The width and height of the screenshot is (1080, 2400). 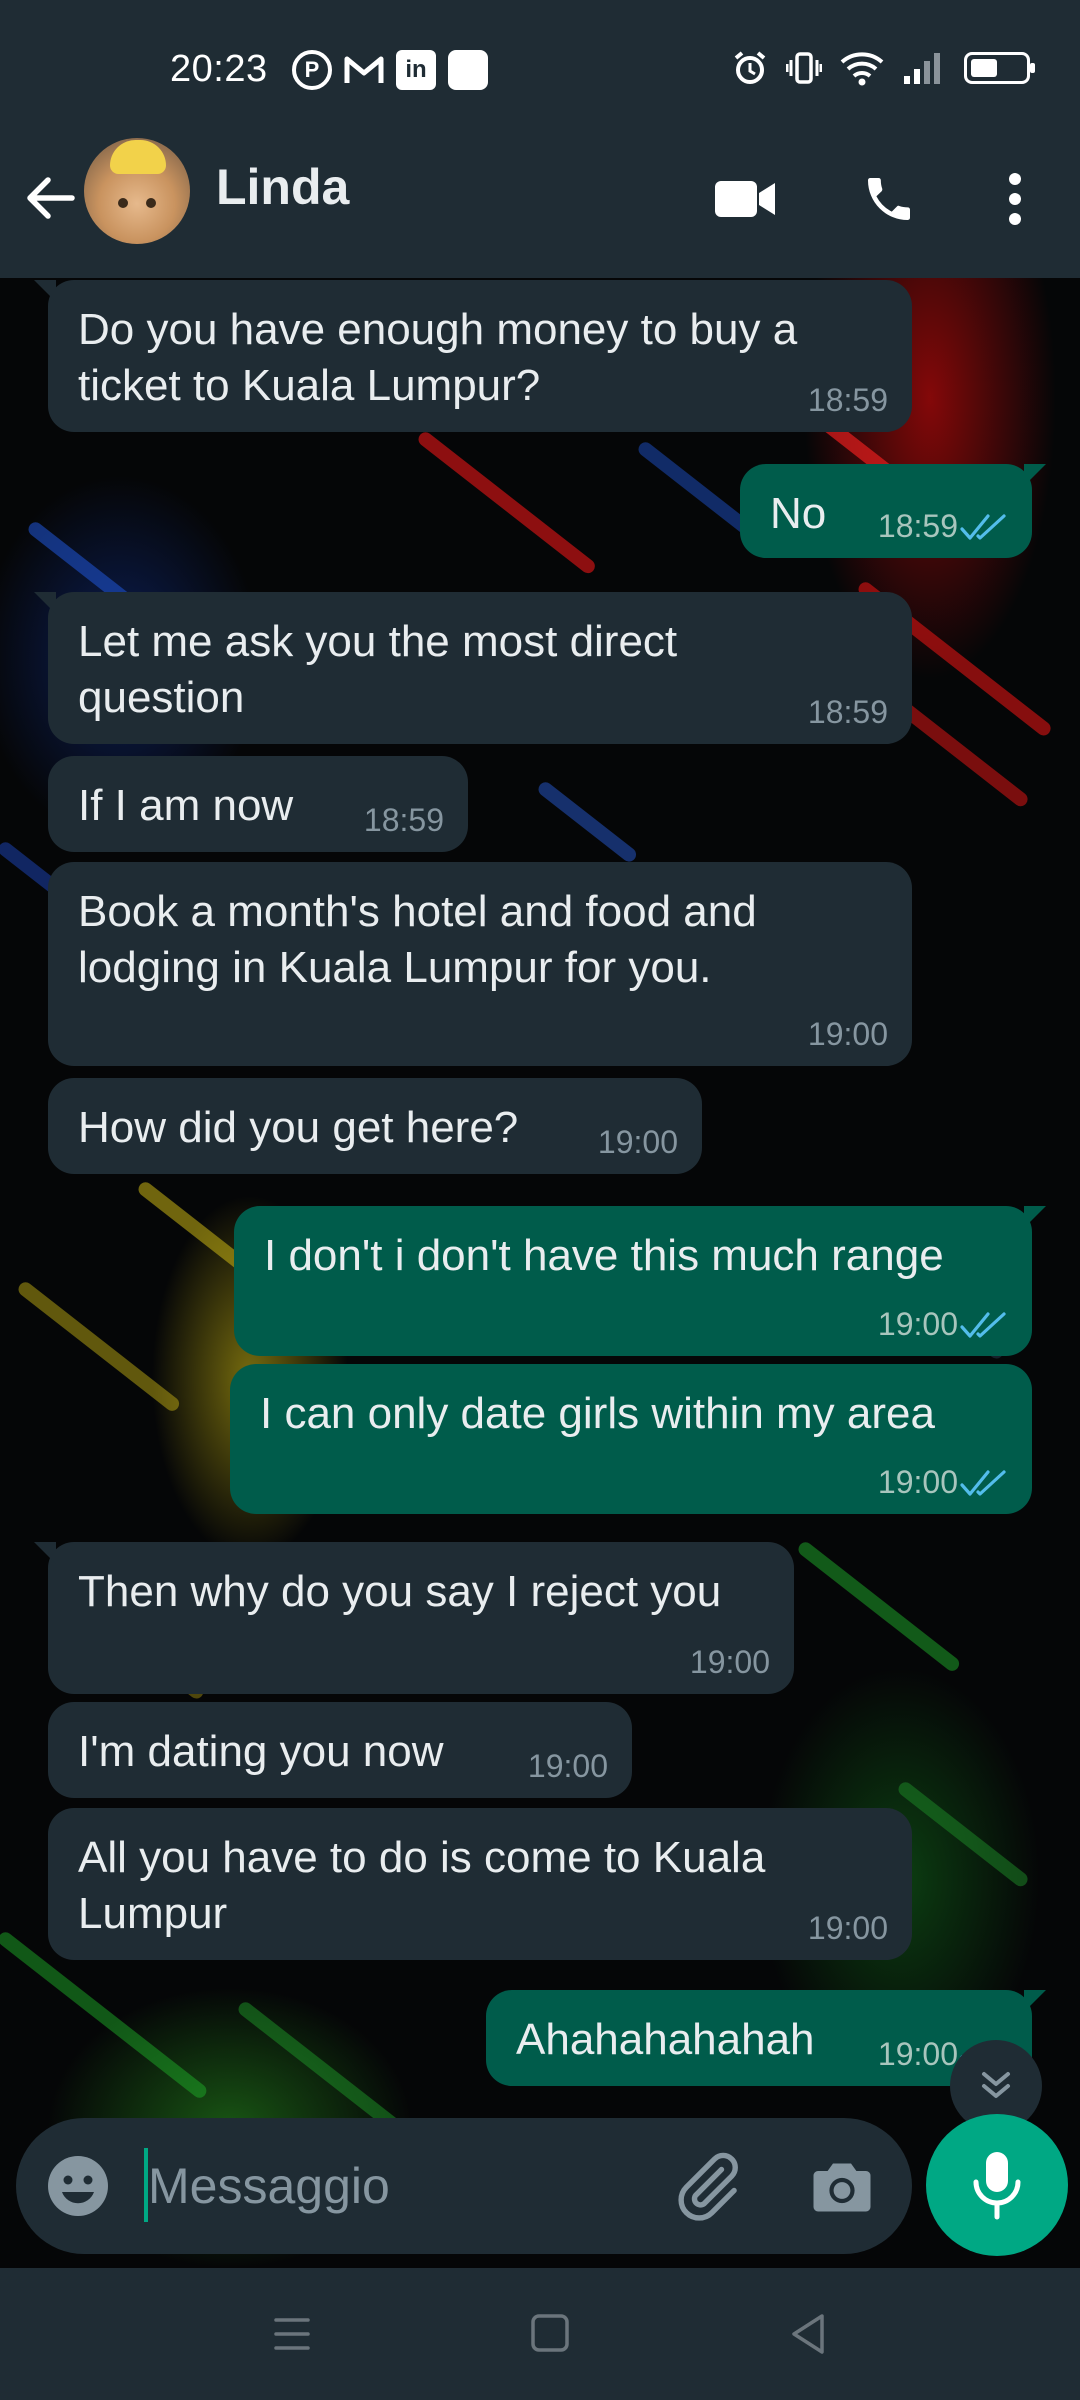 What do you see at coordinates (417, 911) in the screenshot?
I see `message-text: Book a month's hotel and food and` at bounding box center [417, 911].